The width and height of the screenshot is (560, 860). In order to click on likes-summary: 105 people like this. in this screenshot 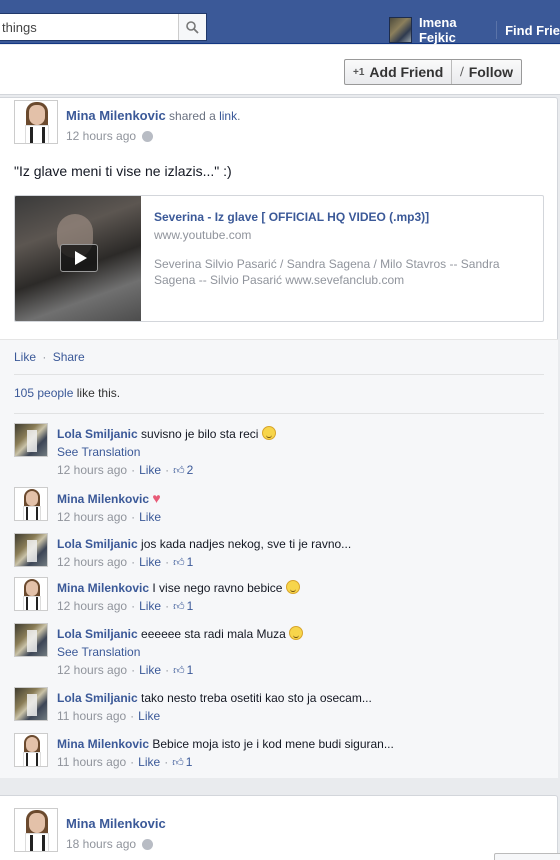, I will do `click(67, 393)`.